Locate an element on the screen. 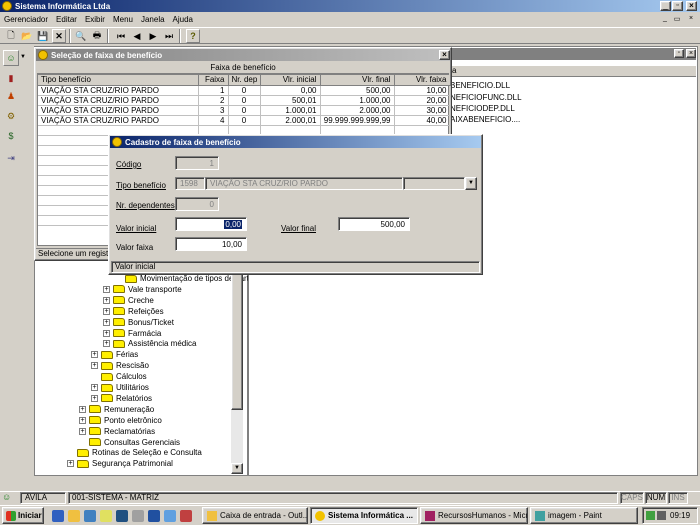 The height and width of the screenshot is (525, 700). col-vlr-faixa: Vlr. faixa is located at coordinates (422, 80).